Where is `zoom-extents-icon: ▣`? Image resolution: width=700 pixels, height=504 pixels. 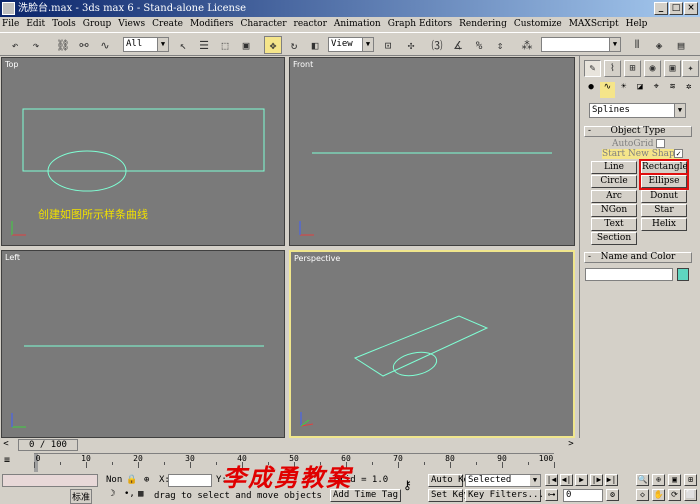 zoom-extents-icon: ▣ is located at coordinates (674, 480).